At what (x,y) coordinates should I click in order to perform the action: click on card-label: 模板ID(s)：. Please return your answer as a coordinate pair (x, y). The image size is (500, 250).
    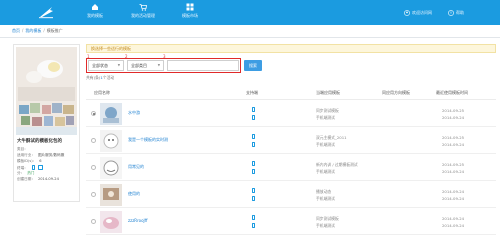
    Looking at the image, I should click on (27, 161).